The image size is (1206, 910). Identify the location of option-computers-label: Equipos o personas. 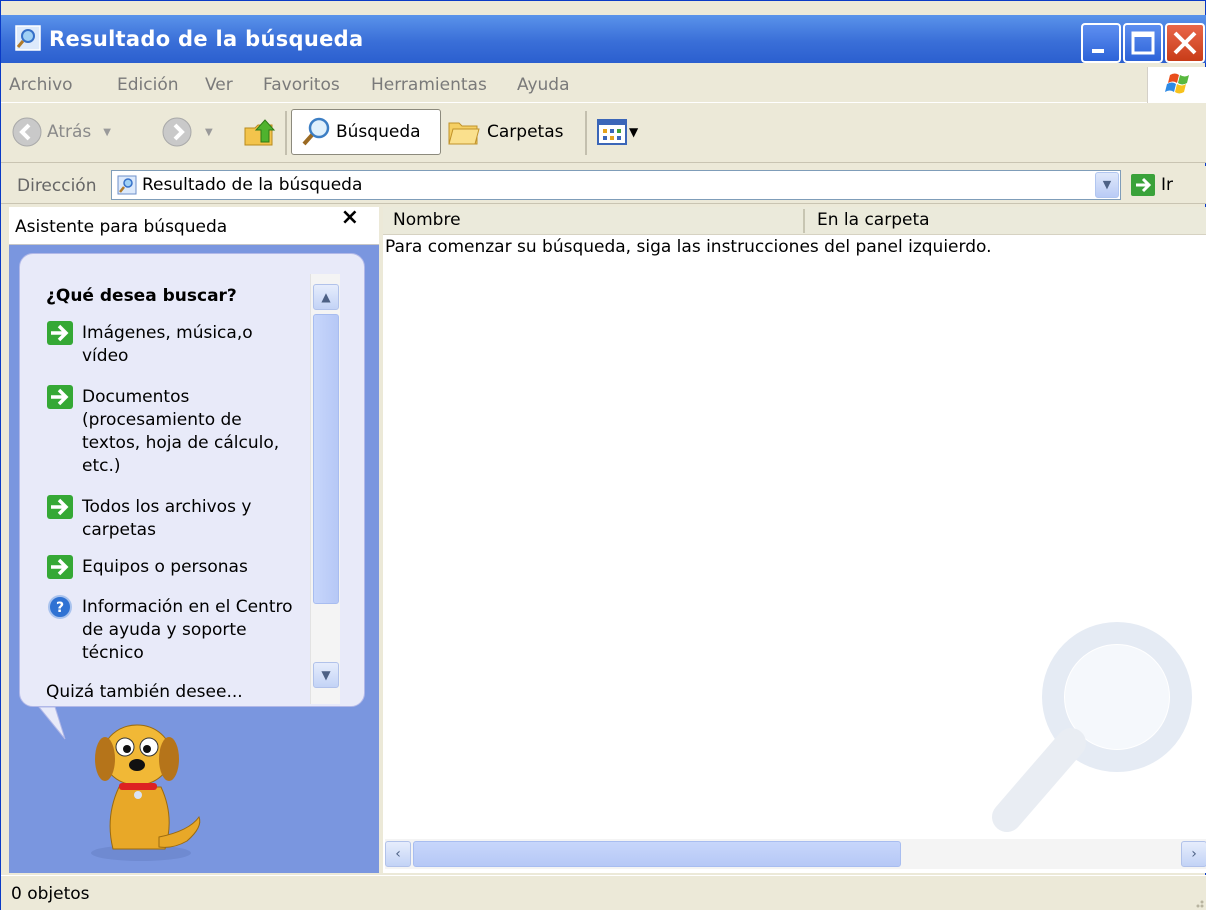
(165, 567).